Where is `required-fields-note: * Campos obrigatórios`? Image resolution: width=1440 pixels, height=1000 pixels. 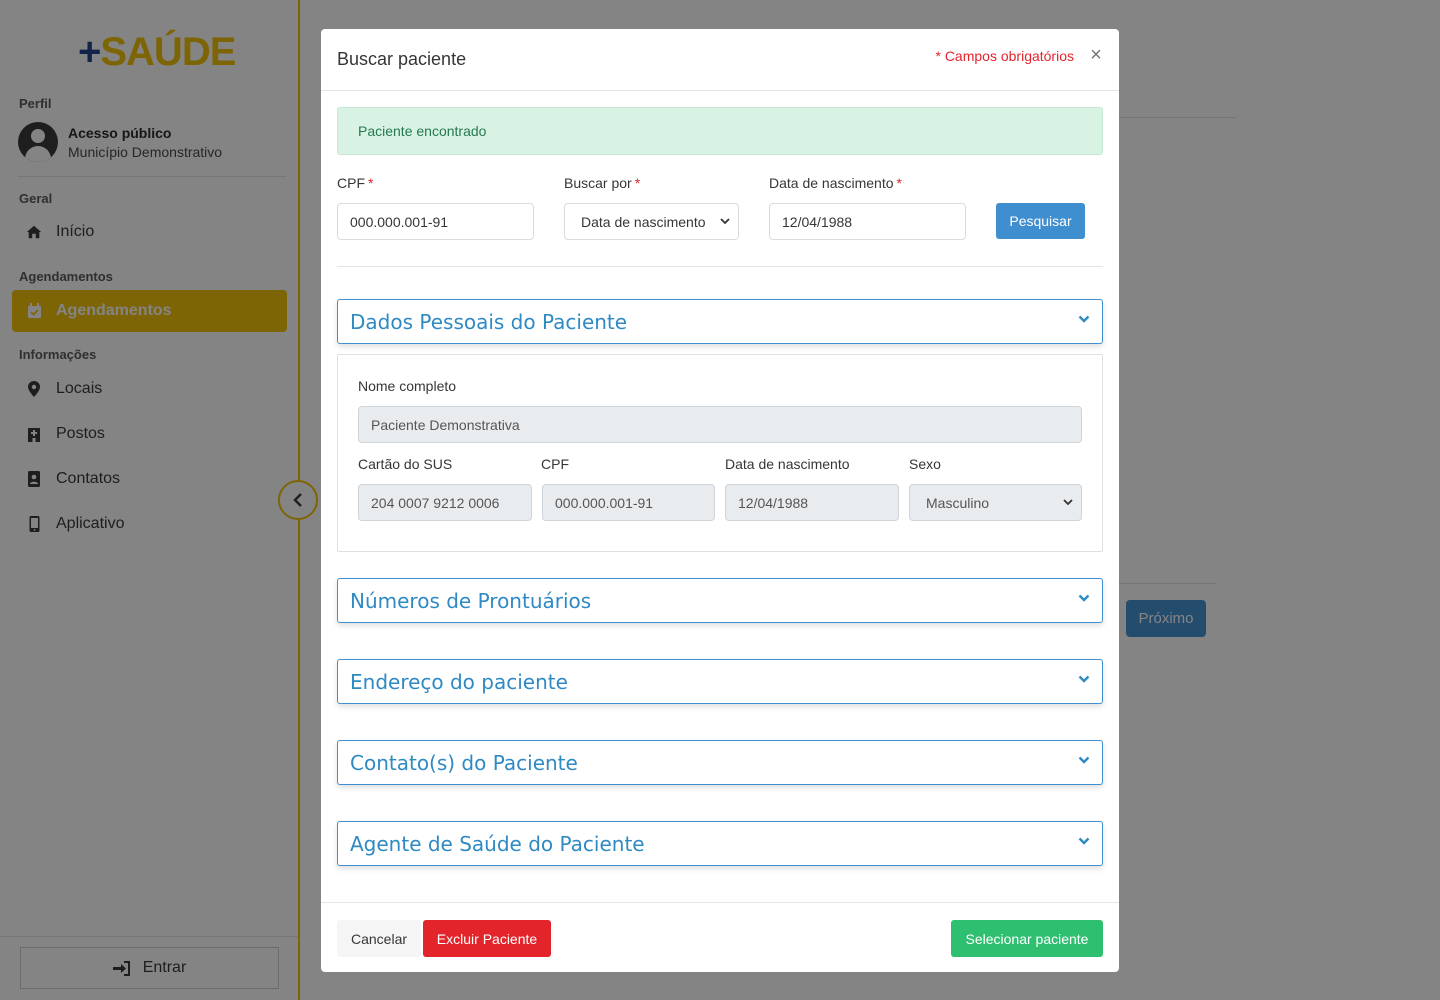
required-fields-note: * Campos obrigatórios is located at coordinates (1004, 56).